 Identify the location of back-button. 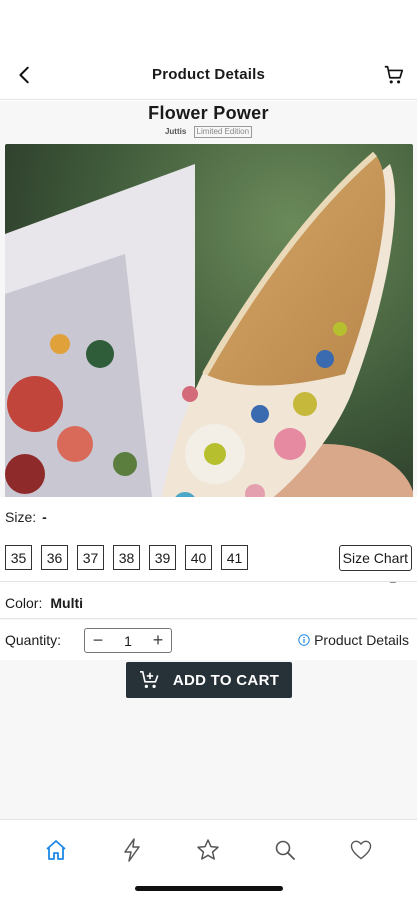
(25, 75).